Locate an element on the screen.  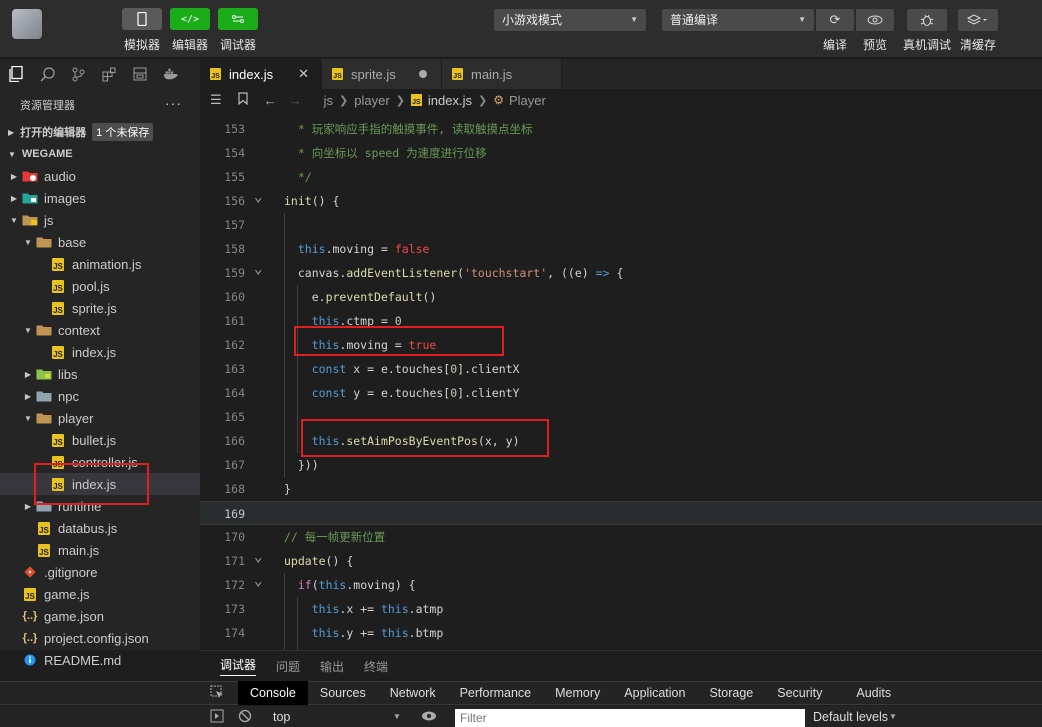
devtools-tab-memory: Memory is located at coordinates (577, 693).